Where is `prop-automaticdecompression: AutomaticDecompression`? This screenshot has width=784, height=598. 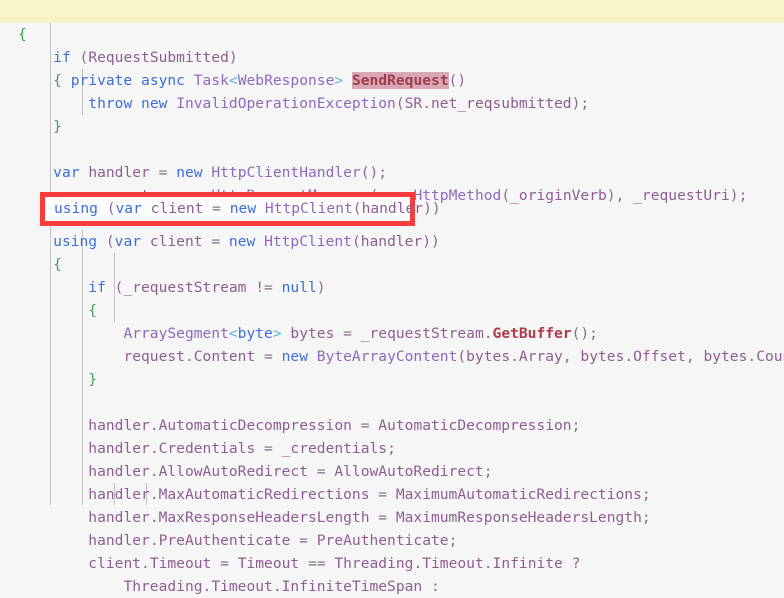
prop-automaticdecompression: AutomaticDecompression is located at coordinates (475, 425).